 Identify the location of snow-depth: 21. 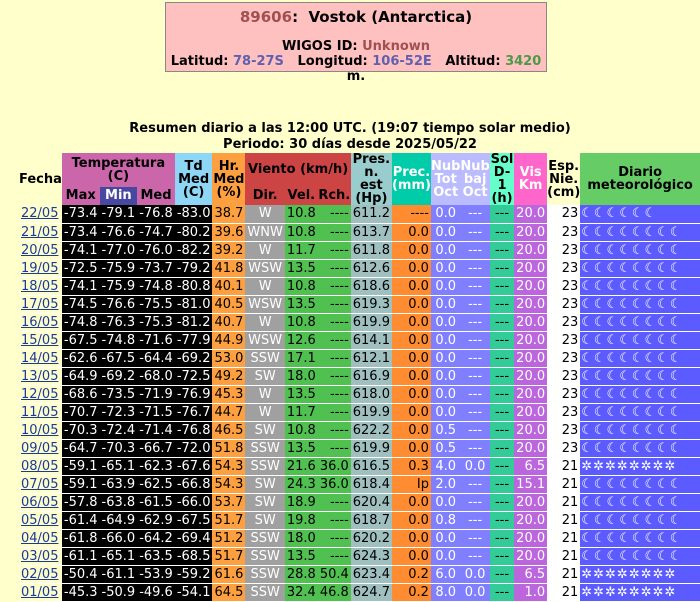
(564, 574).